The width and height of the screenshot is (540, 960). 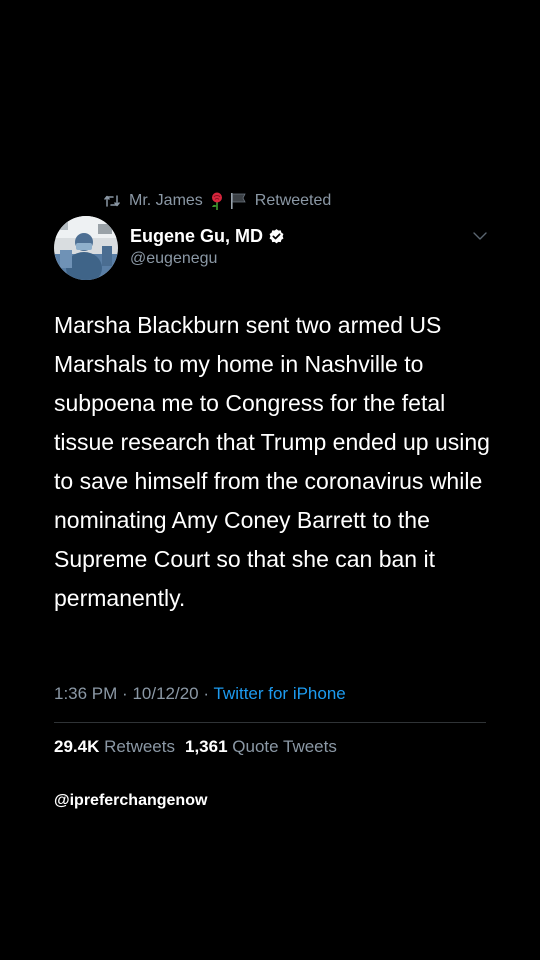 I want to click on tweet-menu-chevron-down-icon, so click(x=480, y=236).